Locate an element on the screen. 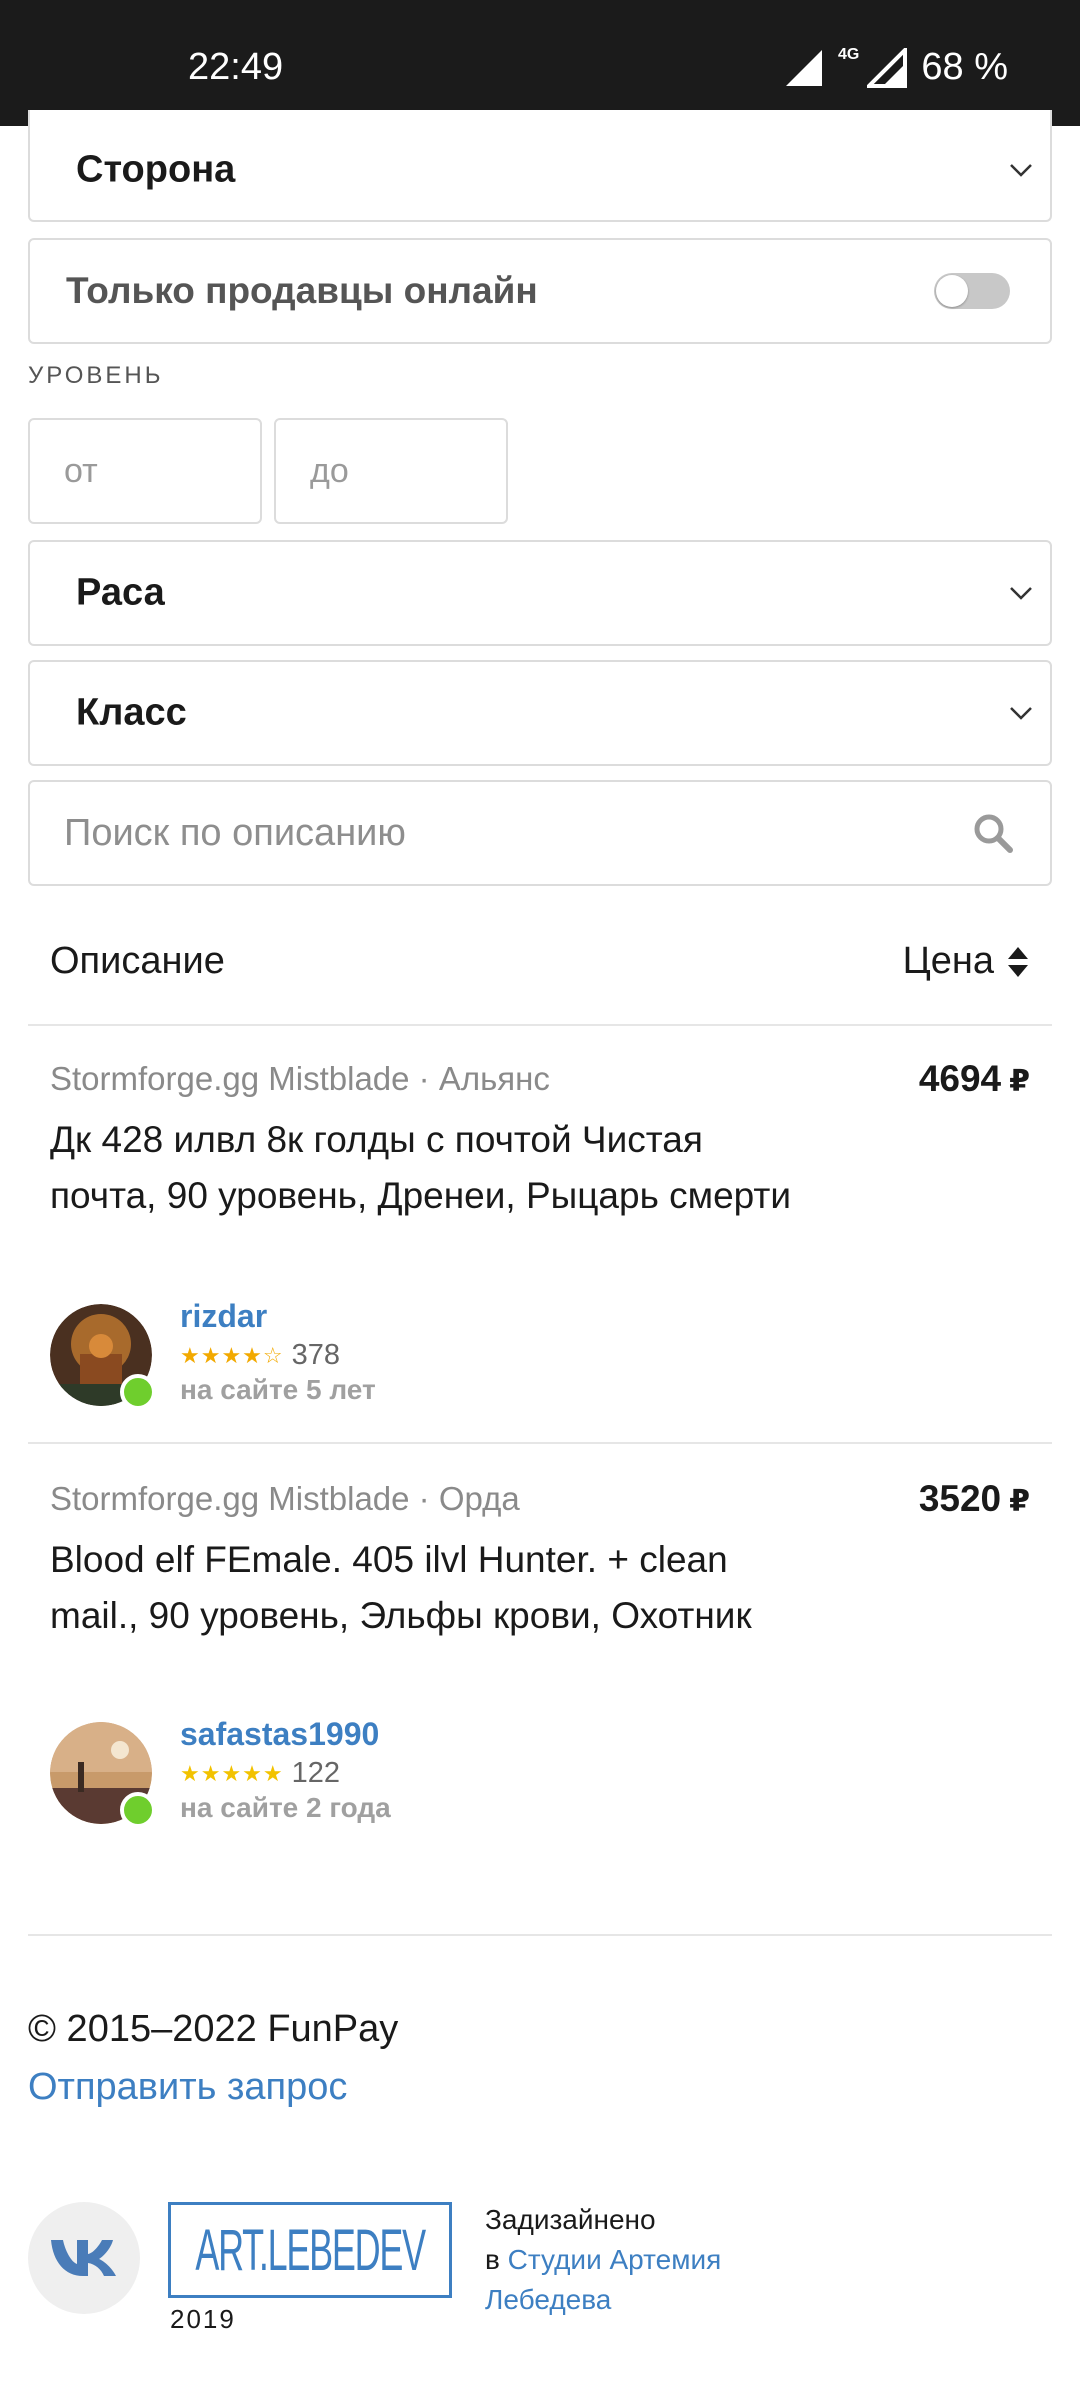 The height and width of the screenshot is (2400, 1080). offer-price: 4694 ₽ is located at coordinates (974, 1079).